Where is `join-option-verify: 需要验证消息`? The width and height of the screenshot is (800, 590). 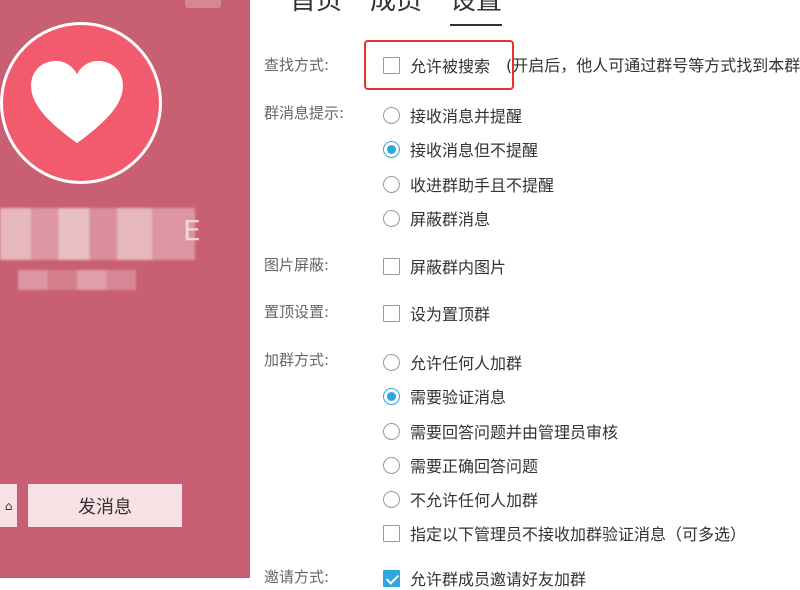
join-option-verify: 需要验证消息 is located at coordinates (444, 396).